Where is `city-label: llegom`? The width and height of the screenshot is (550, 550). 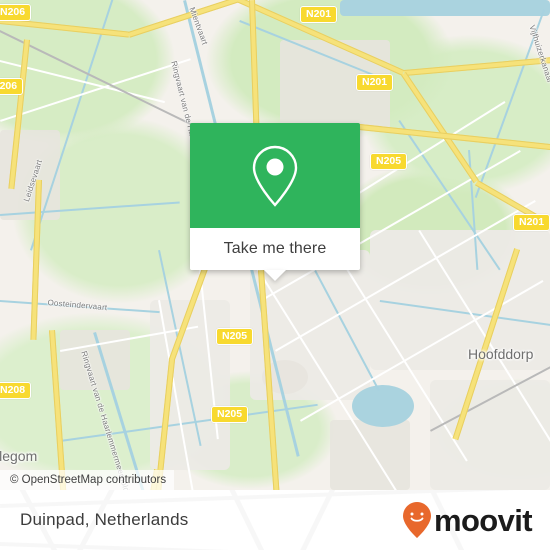 city-label: llegom is located at coordinates (19, 456).